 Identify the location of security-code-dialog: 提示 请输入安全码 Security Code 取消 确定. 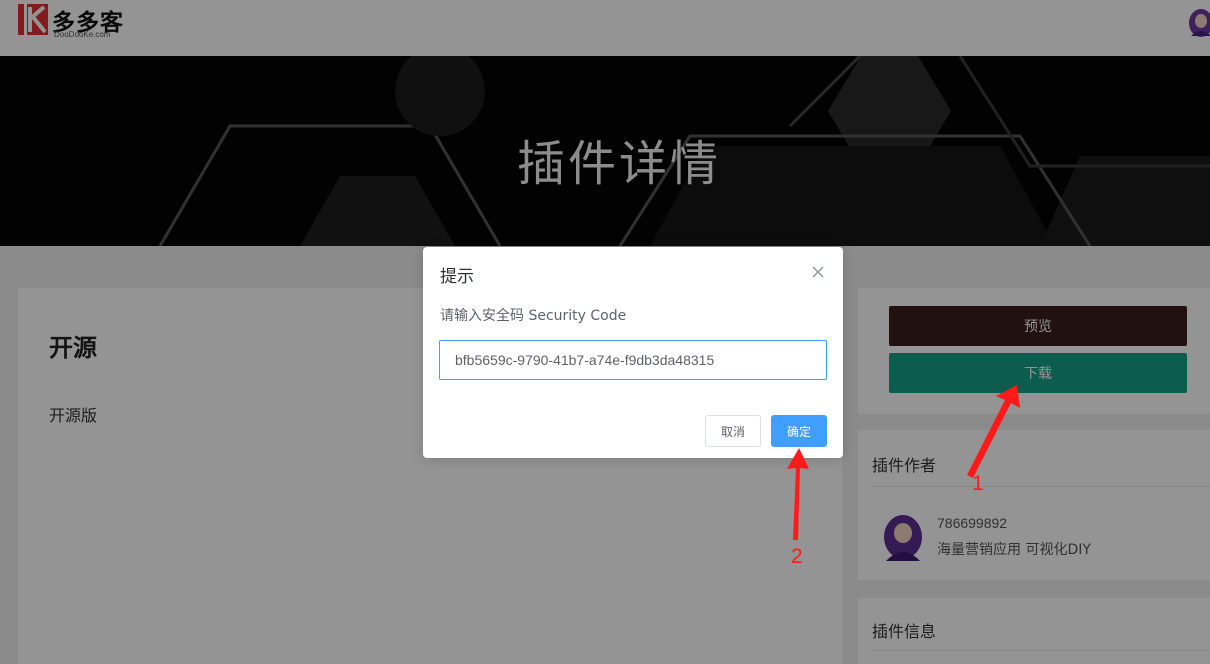
(633, 352).